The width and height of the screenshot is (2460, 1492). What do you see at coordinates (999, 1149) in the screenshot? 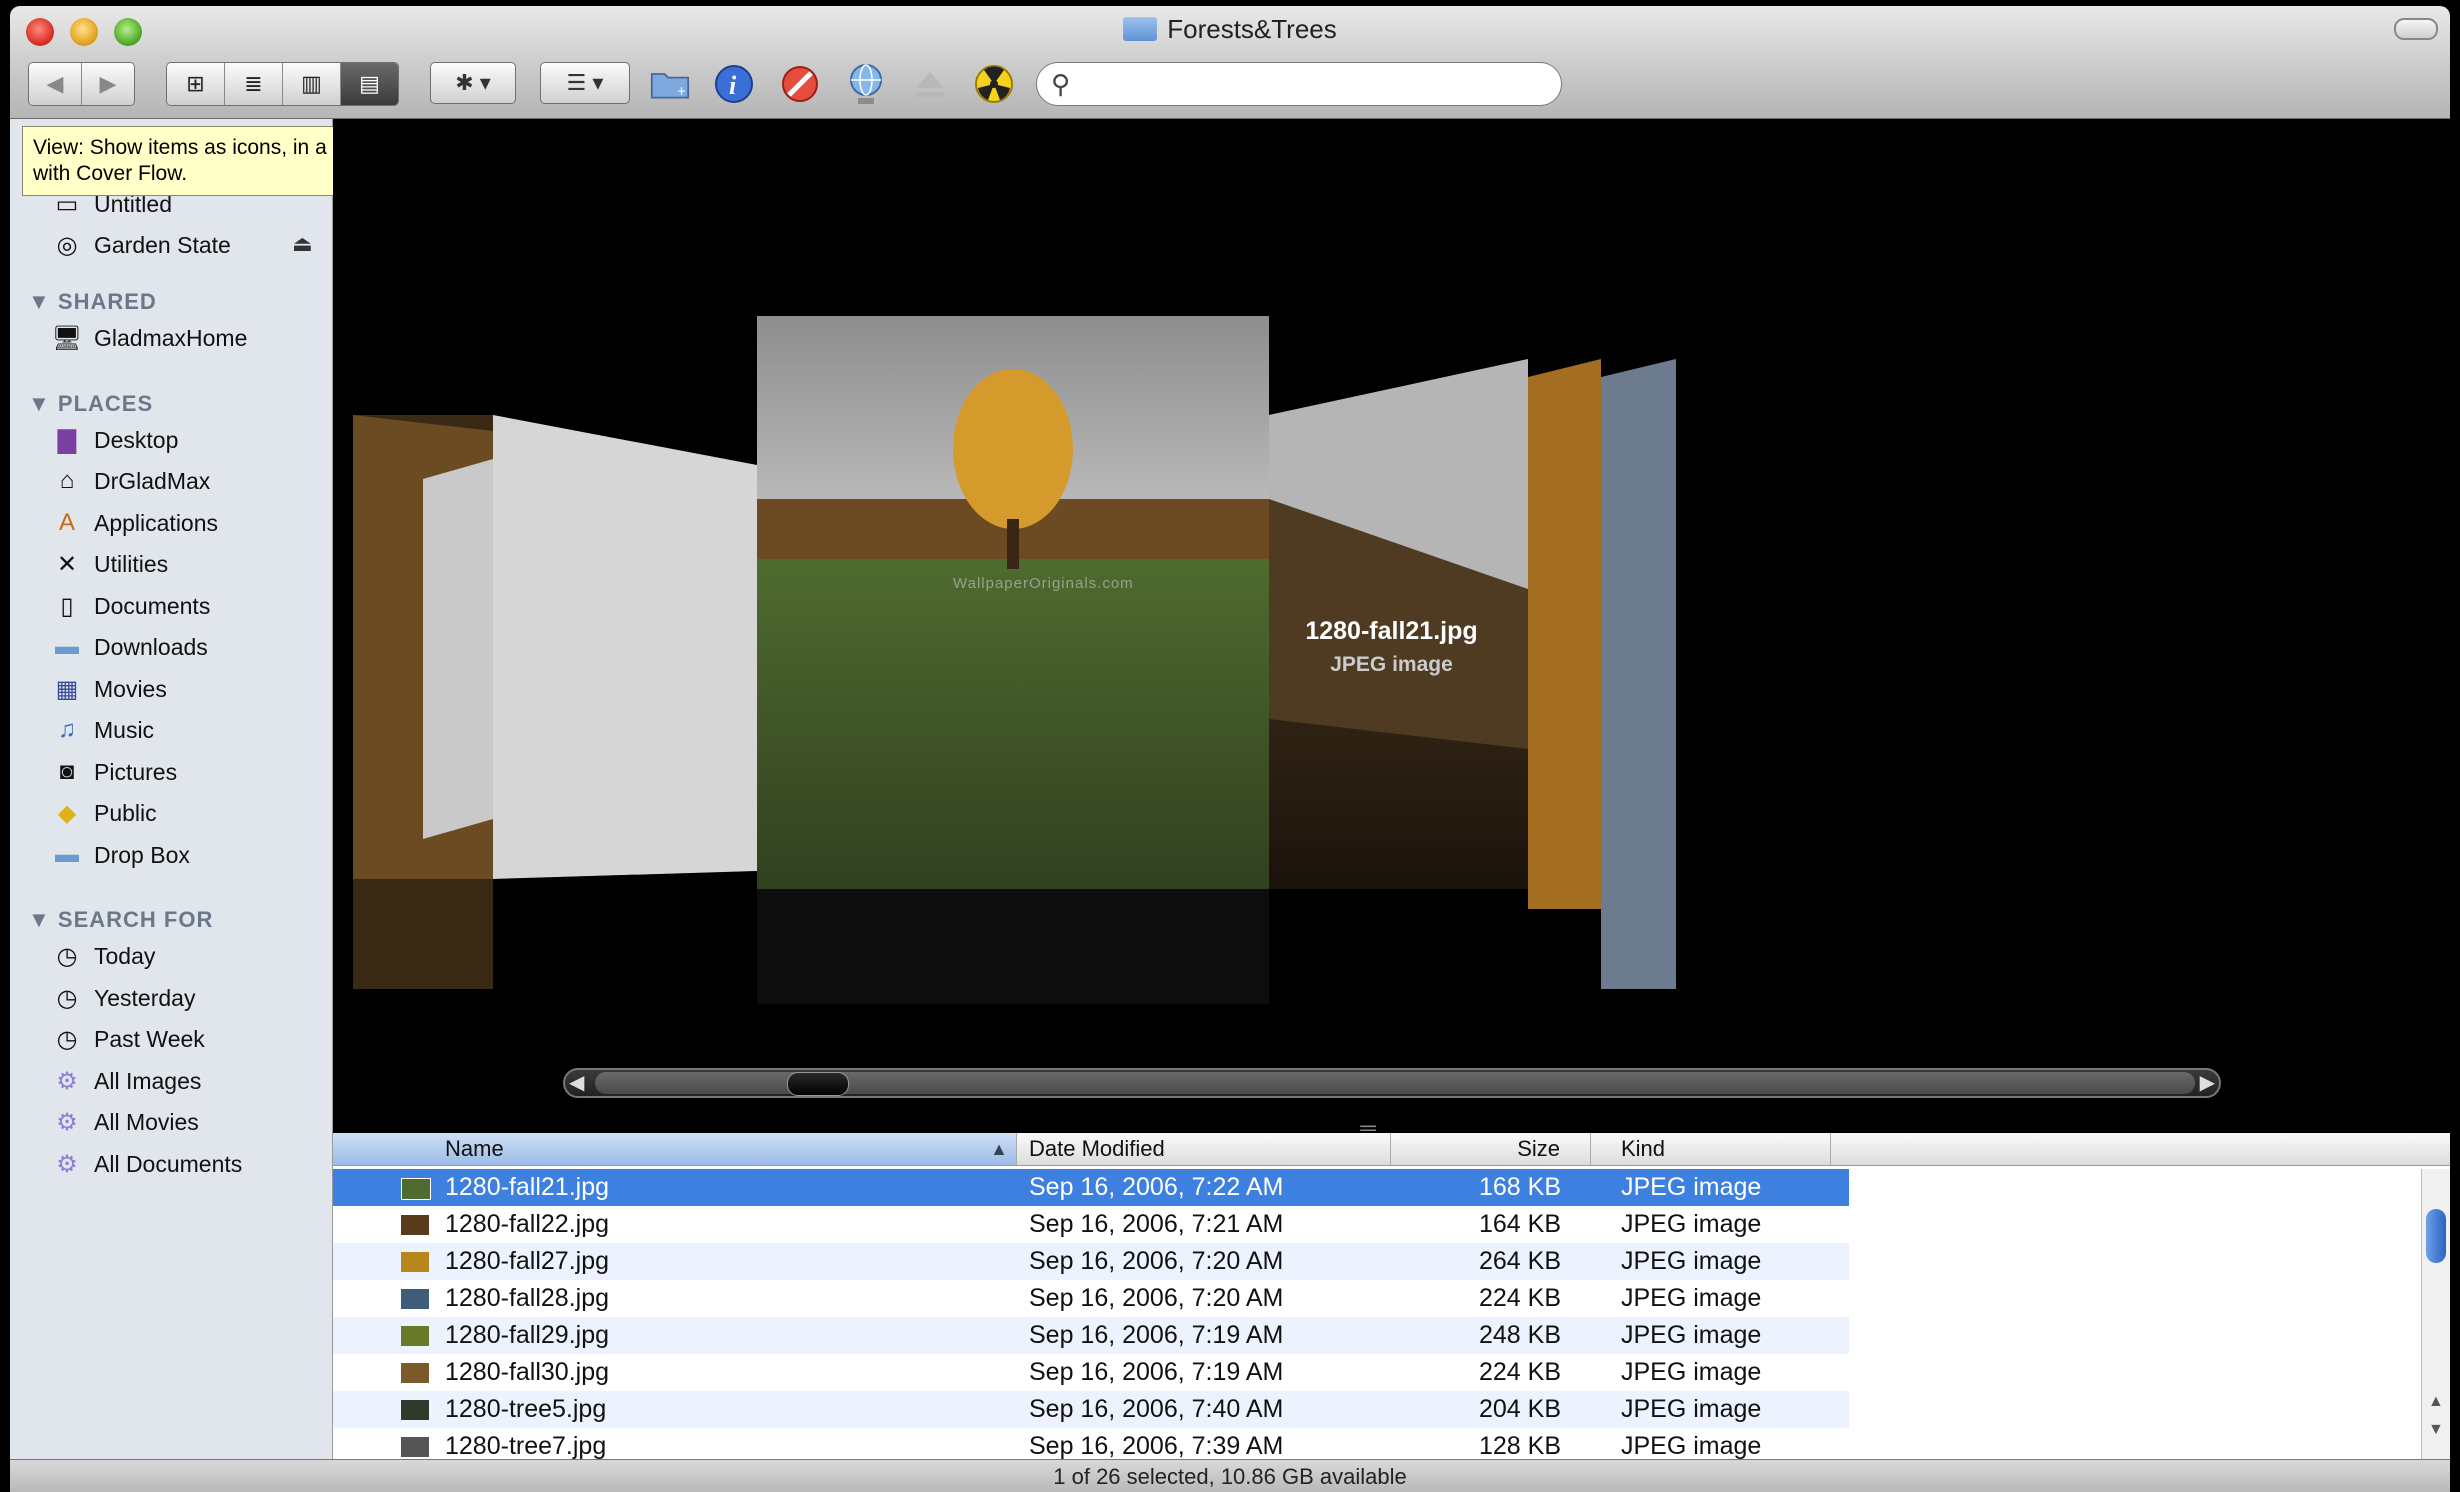
I see `sort-ascending-icon: ▲` at bounding box center [999, 1149].